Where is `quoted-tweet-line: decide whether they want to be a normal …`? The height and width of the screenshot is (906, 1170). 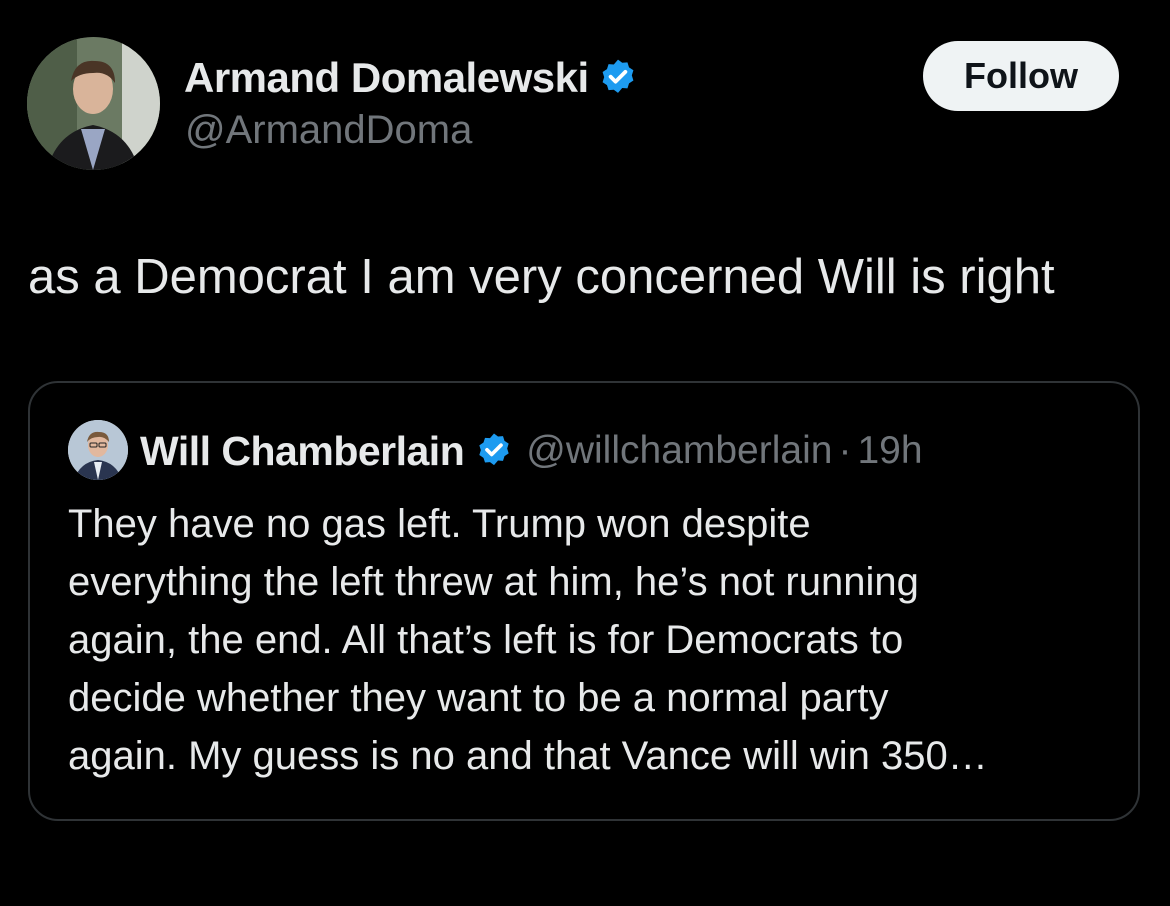
quoted-tweet-line: decide whether they want to be a normal … is located at coordinates (478, 698).